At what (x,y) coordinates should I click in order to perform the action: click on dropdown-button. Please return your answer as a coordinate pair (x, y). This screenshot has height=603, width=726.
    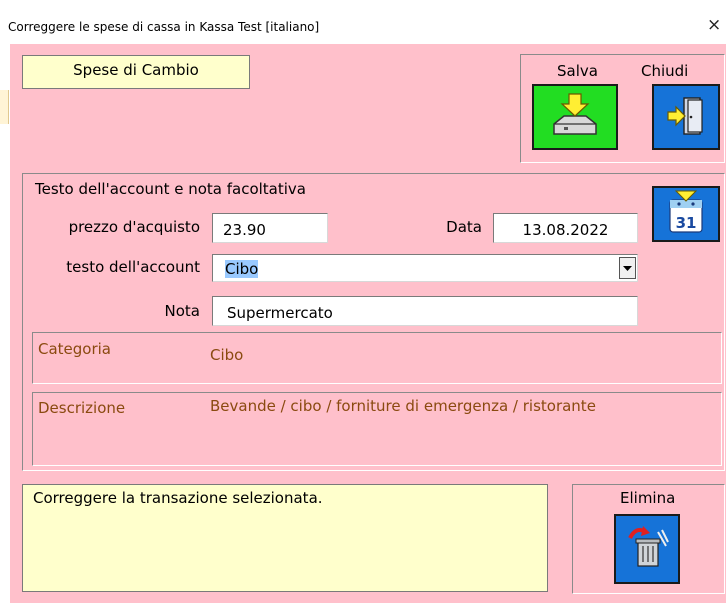
    Looking at the image, I should click on (627, 268).